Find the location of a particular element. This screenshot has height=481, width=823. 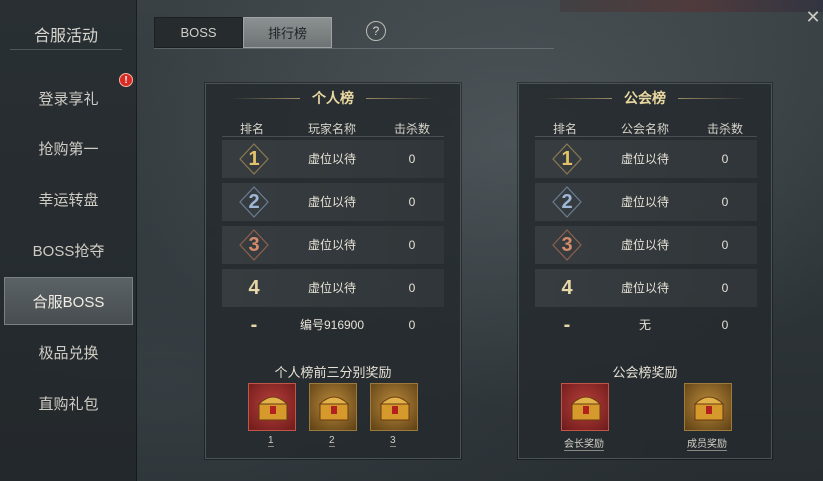

panel-title: 公会榜 is located at coordinates (645, 98).